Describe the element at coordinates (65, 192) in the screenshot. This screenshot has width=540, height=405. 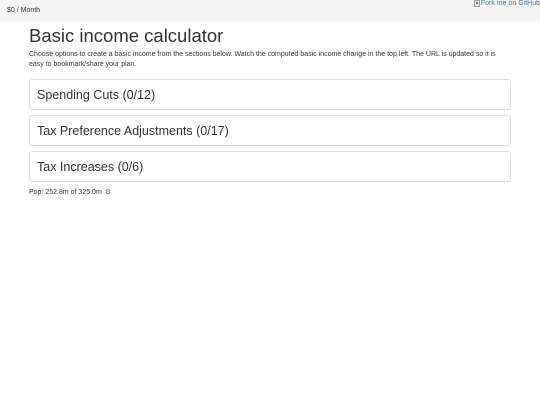
I see `population-text: Pop: 252.8m of 325.0m` at that location.